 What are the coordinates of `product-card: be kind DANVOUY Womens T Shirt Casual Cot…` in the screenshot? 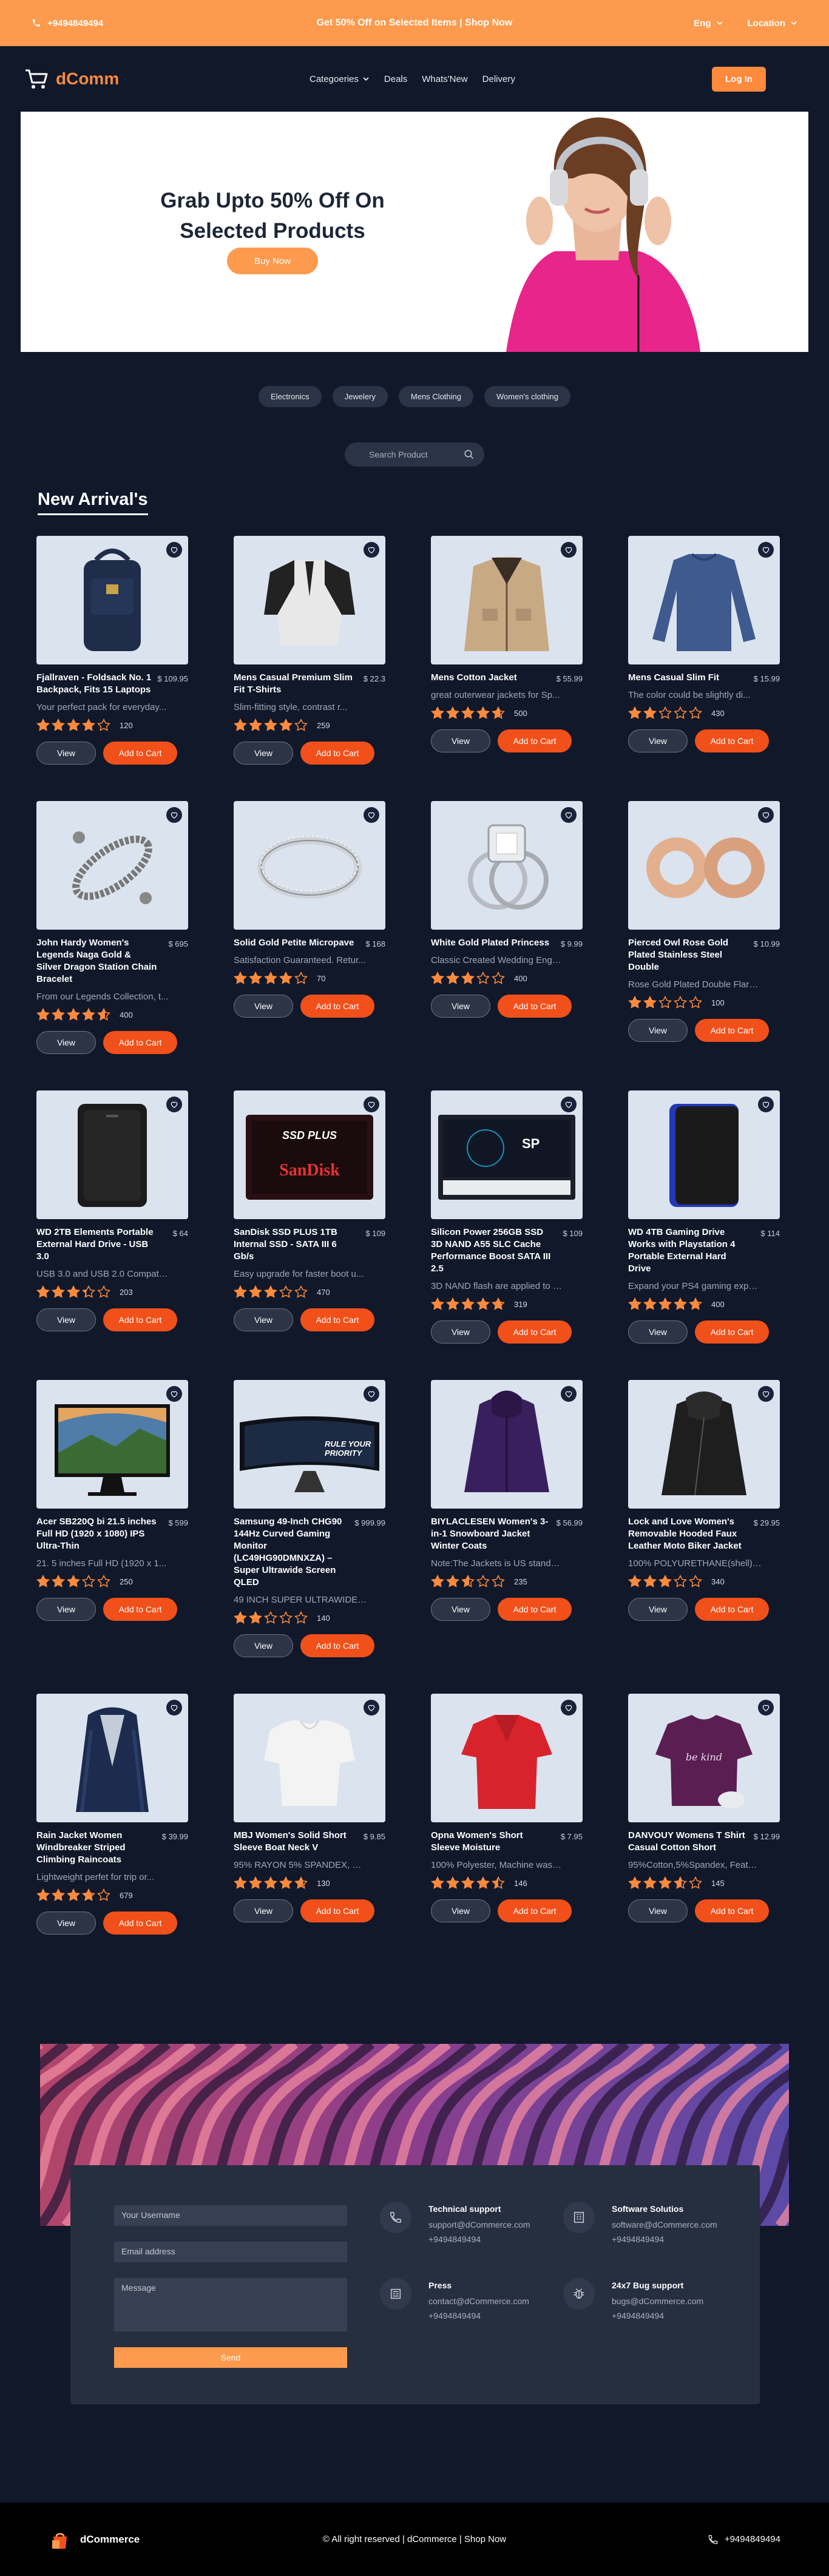 It's located at (704, 1814).